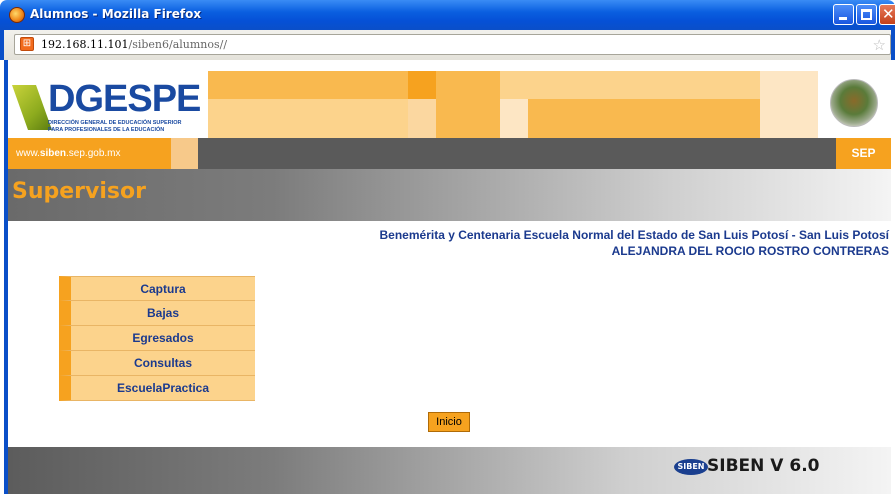 This screenshot has height=494, width=895. Describe the element at coordinates (116, 14) in the screenshot. I see `window-title: Alumnos - Mozilla Firefox` at that location.